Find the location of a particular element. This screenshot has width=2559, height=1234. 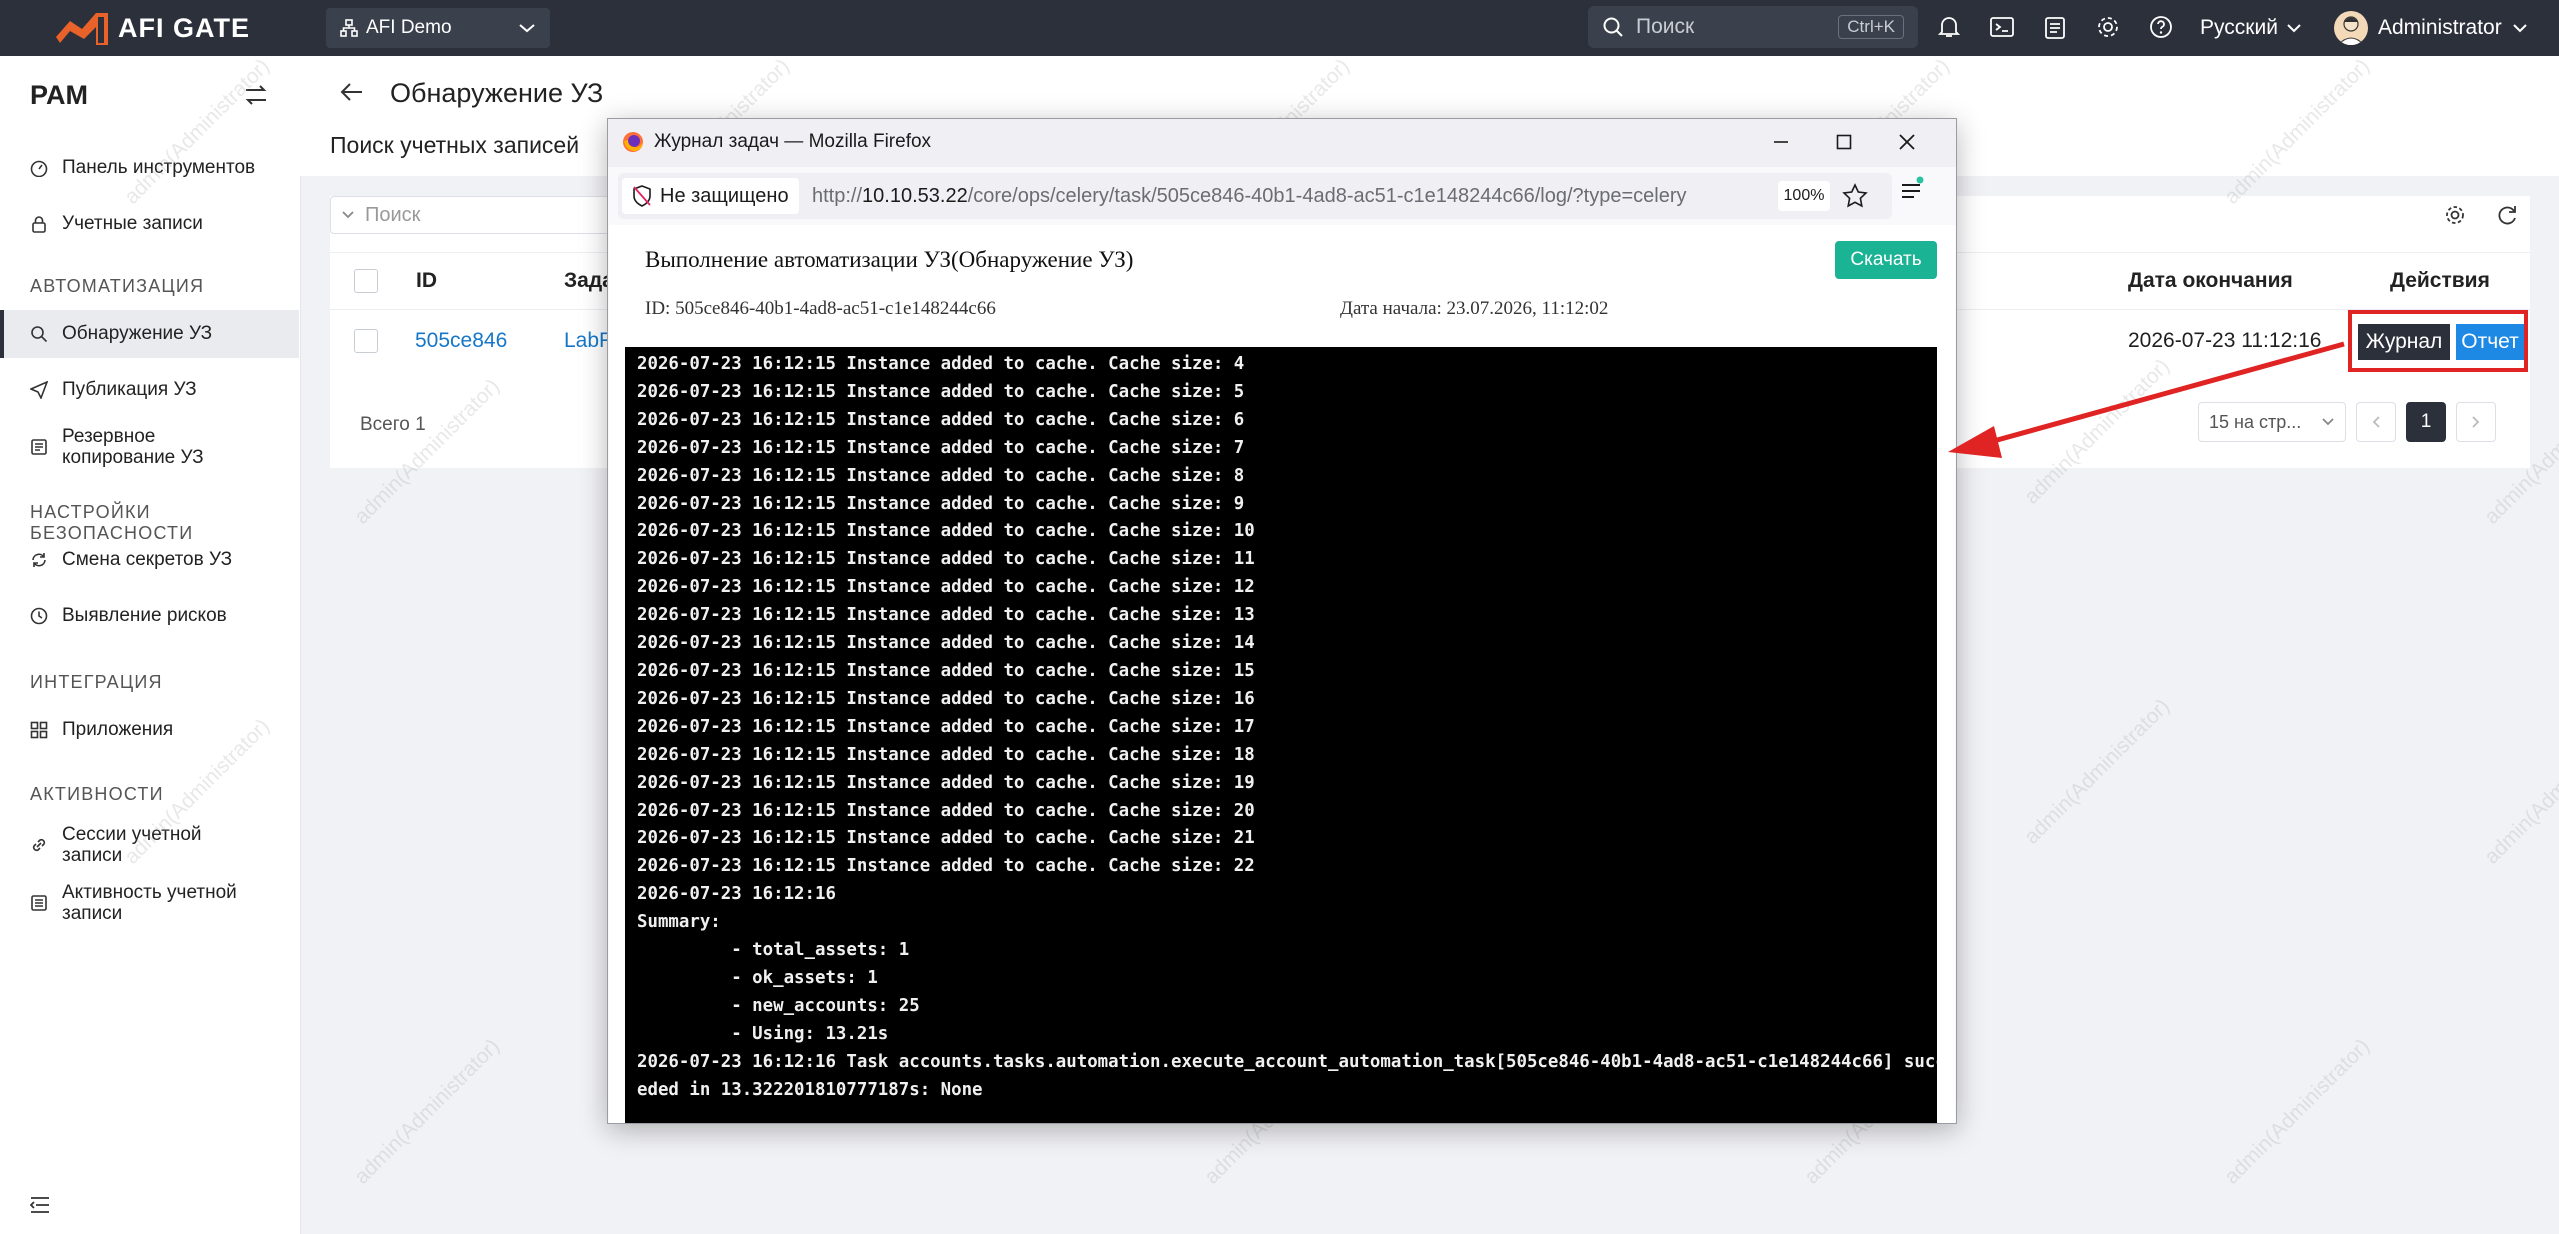

dashboard-icon is located at coordinates (39, 168).